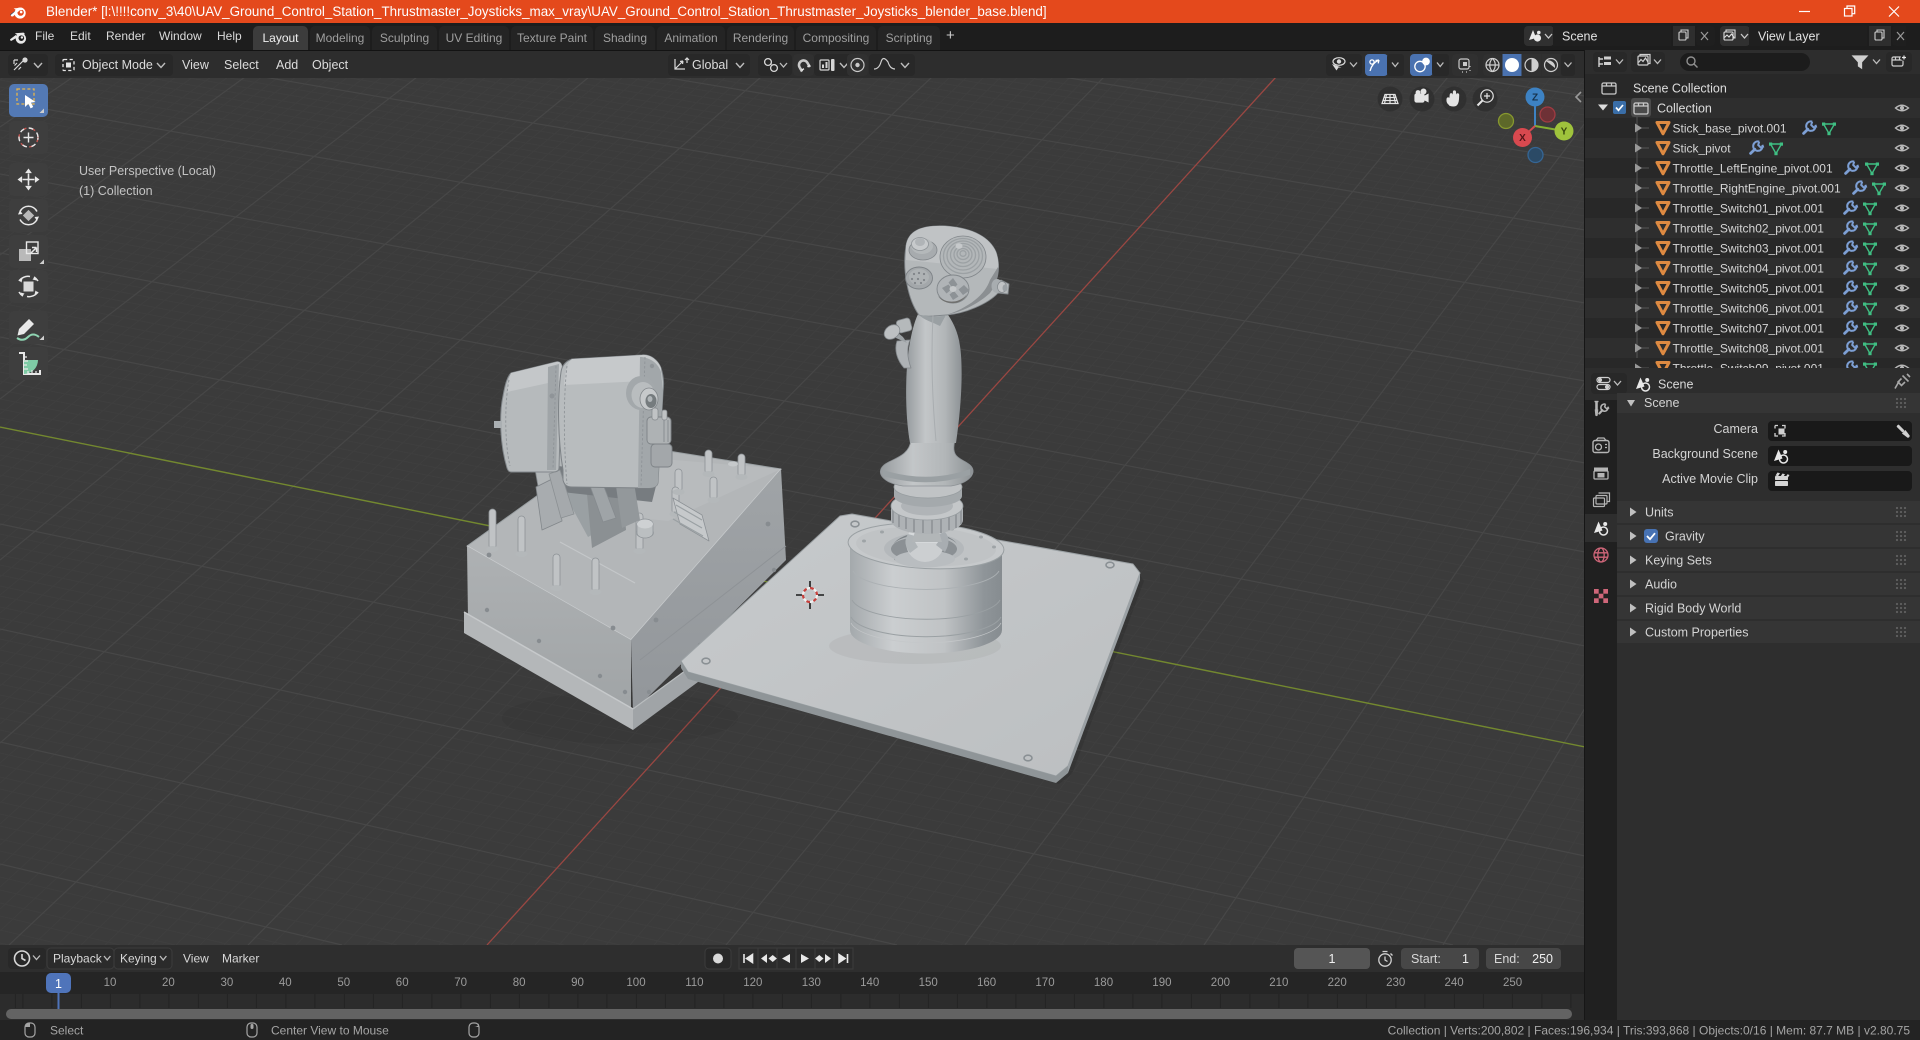 This screenshot has width=1920, height=1040. Describe the element at coordinates (1749, 209) in the screenshot. I see `svg-text: Throttle_Switch01_pivot.001` at that location.